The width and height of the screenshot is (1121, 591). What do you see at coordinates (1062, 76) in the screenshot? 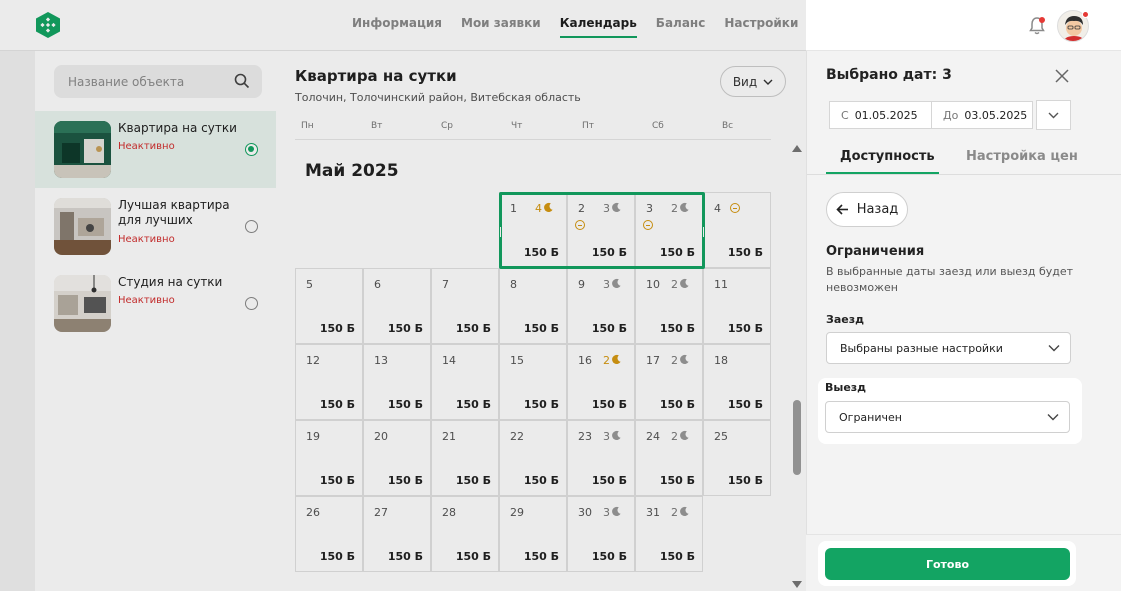
I see `close-icon` at bounding box center [1062, 76].